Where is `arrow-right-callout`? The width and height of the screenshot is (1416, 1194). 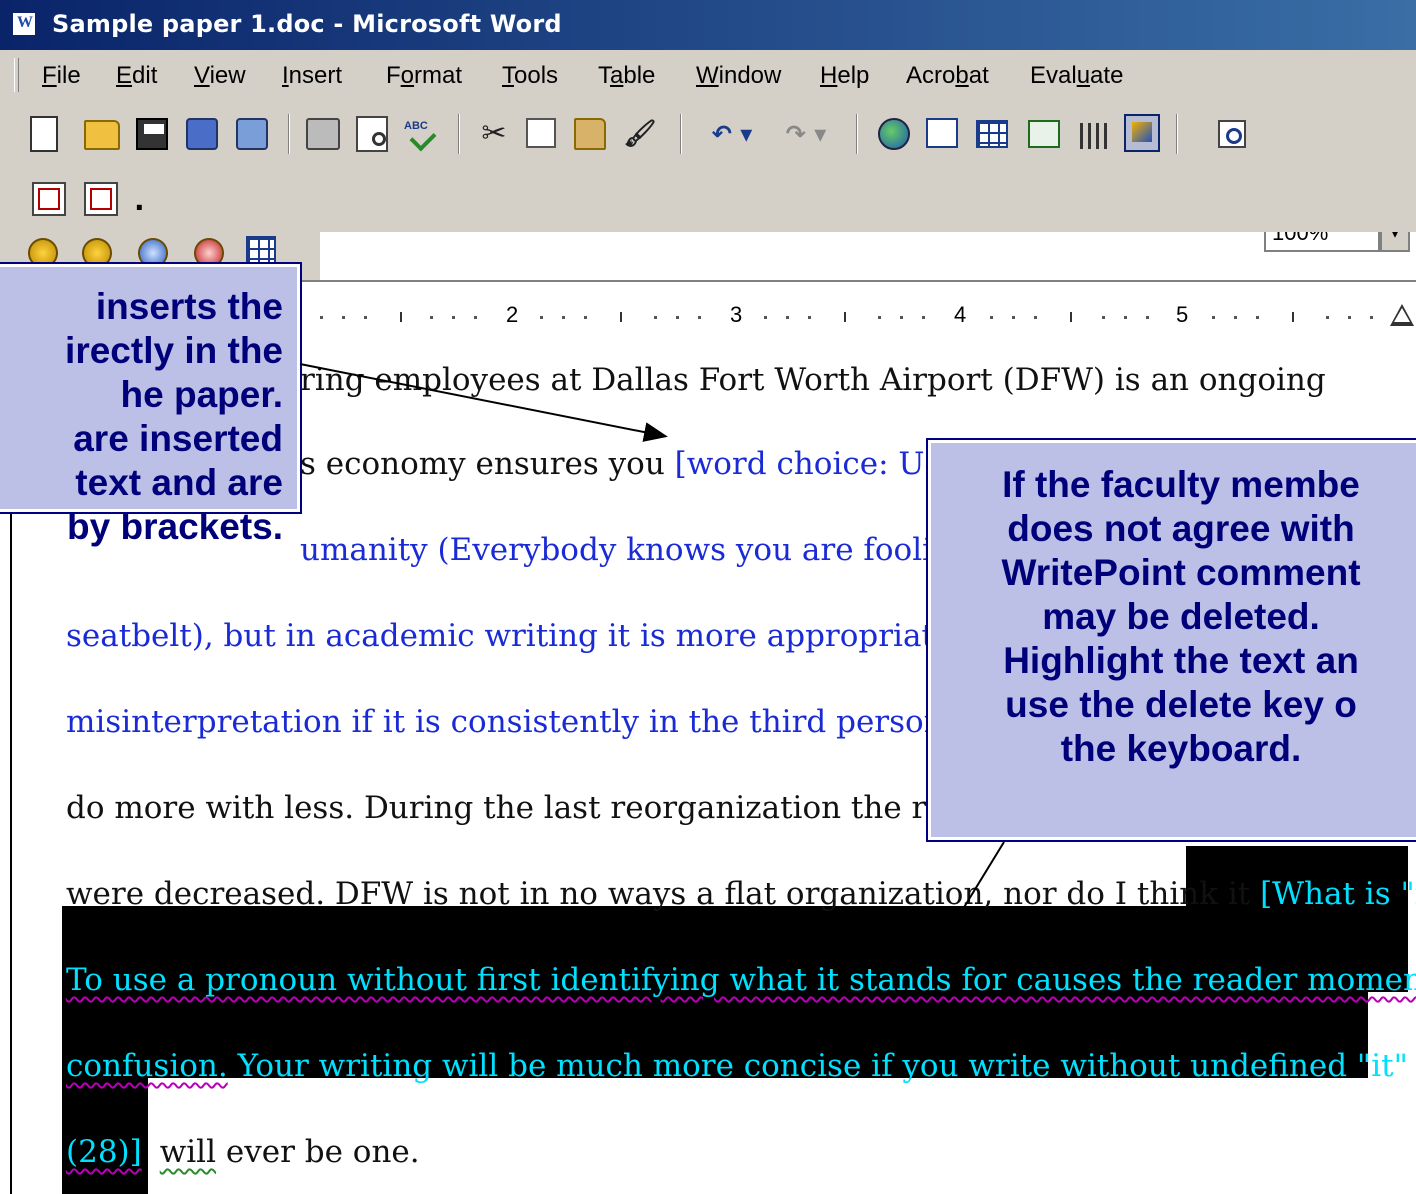
arrow-right-callout is located at coordinates (973, 892).